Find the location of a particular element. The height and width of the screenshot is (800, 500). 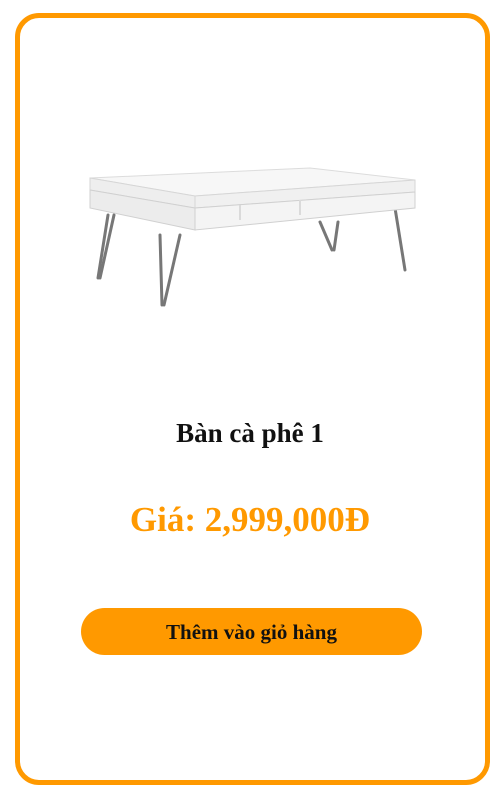

price-label: Giá: is located at coordinates (167, 519).